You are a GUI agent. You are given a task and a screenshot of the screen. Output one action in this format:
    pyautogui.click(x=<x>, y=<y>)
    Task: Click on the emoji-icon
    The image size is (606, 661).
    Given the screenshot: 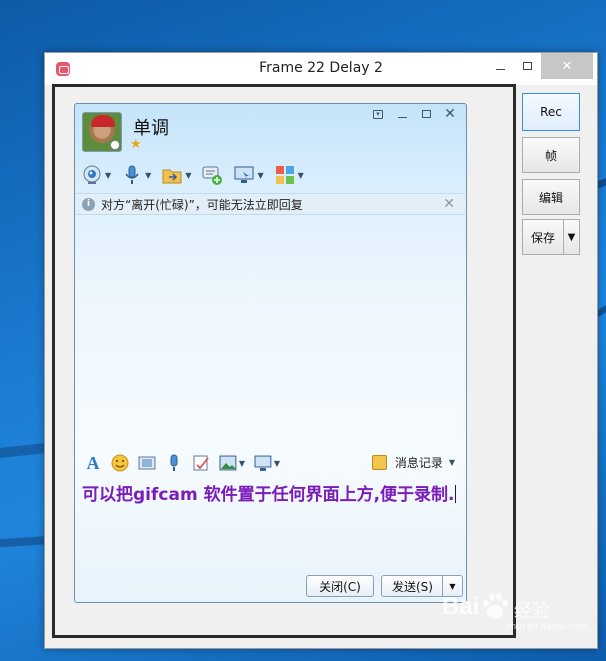 What is the action you would take?
    pyautogui.click(x=120, y=463)
    